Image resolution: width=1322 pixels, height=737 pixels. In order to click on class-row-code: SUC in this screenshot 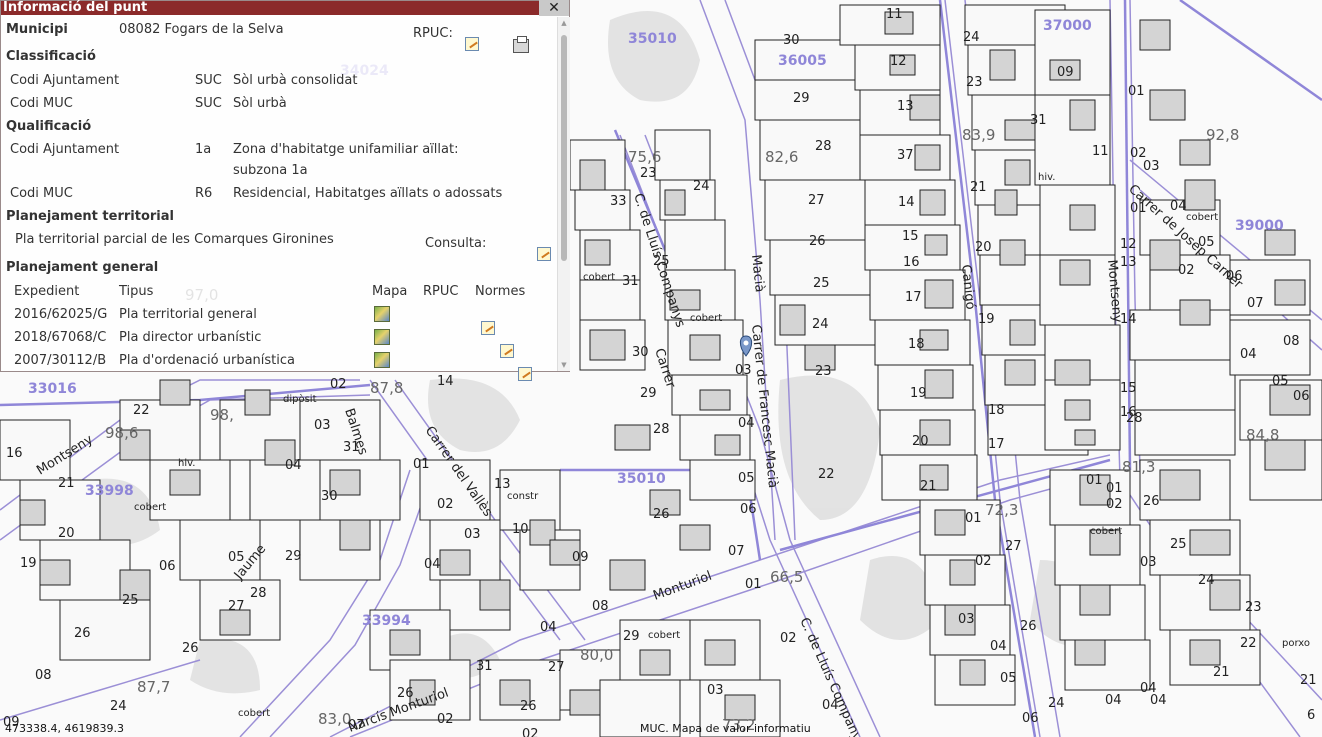, I will do `click(208, 103)`.